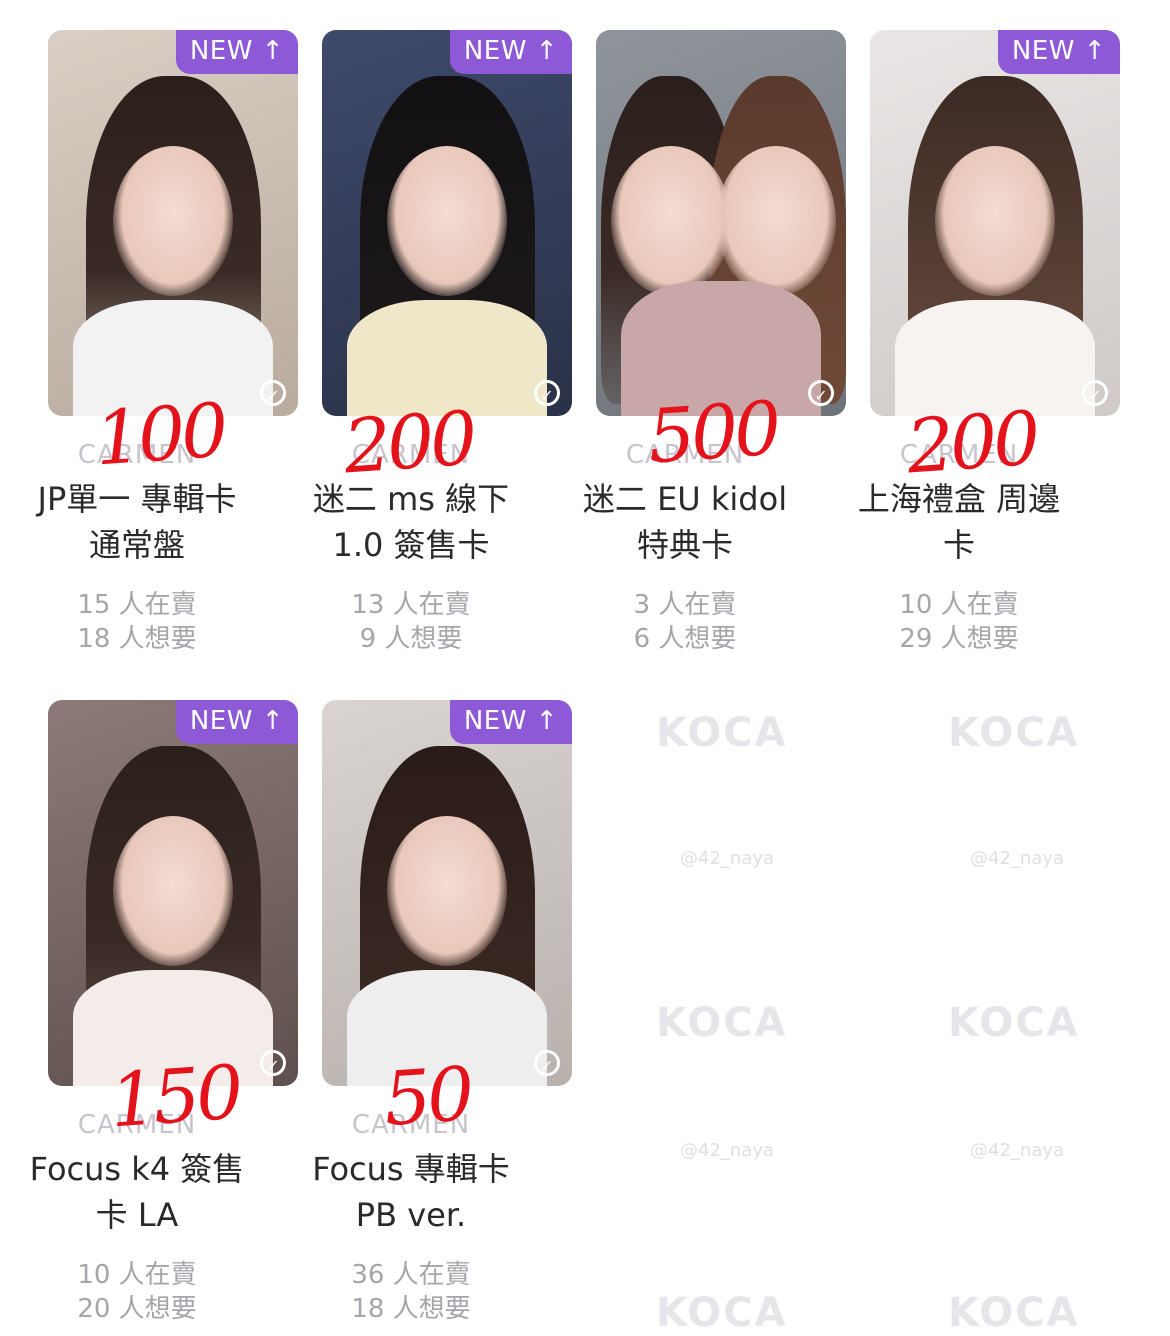 This screenshot has height=1336, width=1170. I want to click on wanting-count: 20 人想要, so click(137, 1309).